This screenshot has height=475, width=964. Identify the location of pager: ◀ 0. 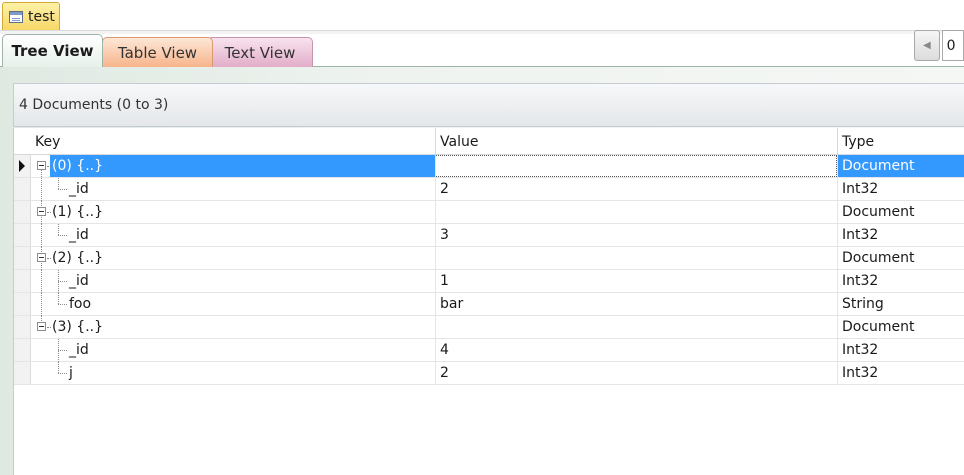
(939, 45).